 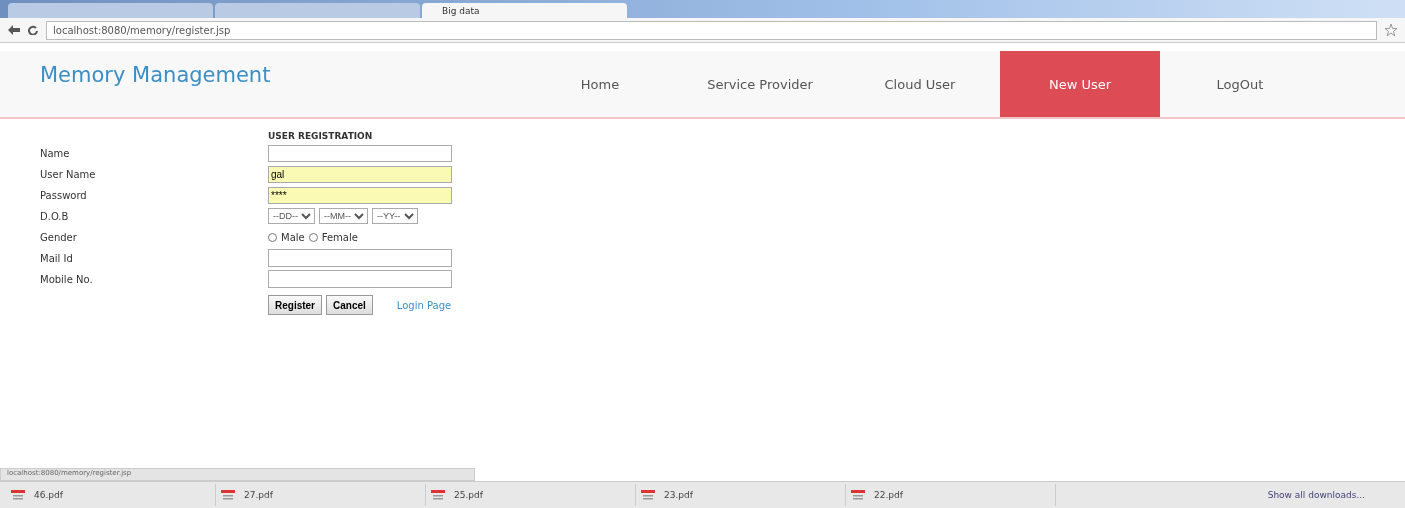 What do you see at coordinates (360, 195) in the screenshot?
I see `text-field: ****` at bounding box center [360, 195].